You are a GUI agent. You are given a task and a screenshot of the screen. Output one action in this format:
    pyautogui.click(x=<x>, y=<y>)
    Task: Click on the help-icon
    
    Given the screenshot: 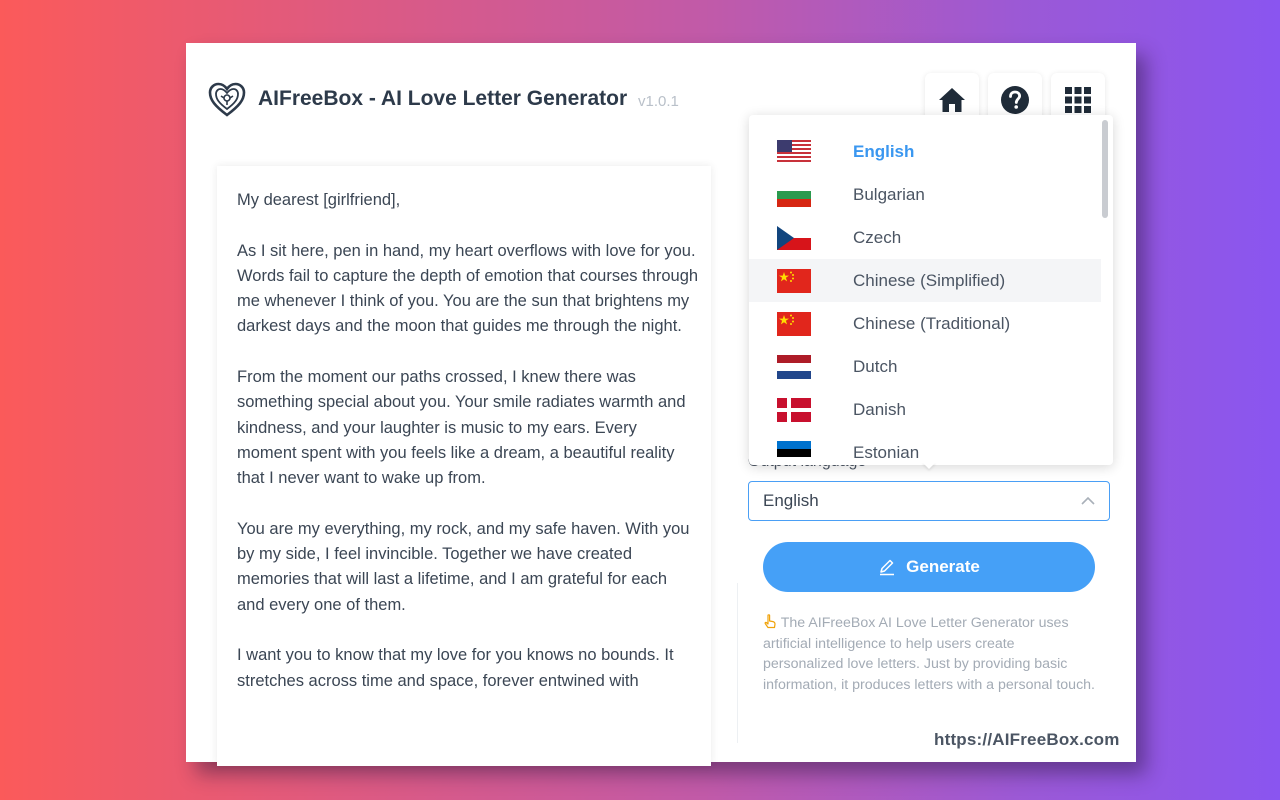 What is the action you would take?
    pyautogui.click(x=1015, y=100)
    